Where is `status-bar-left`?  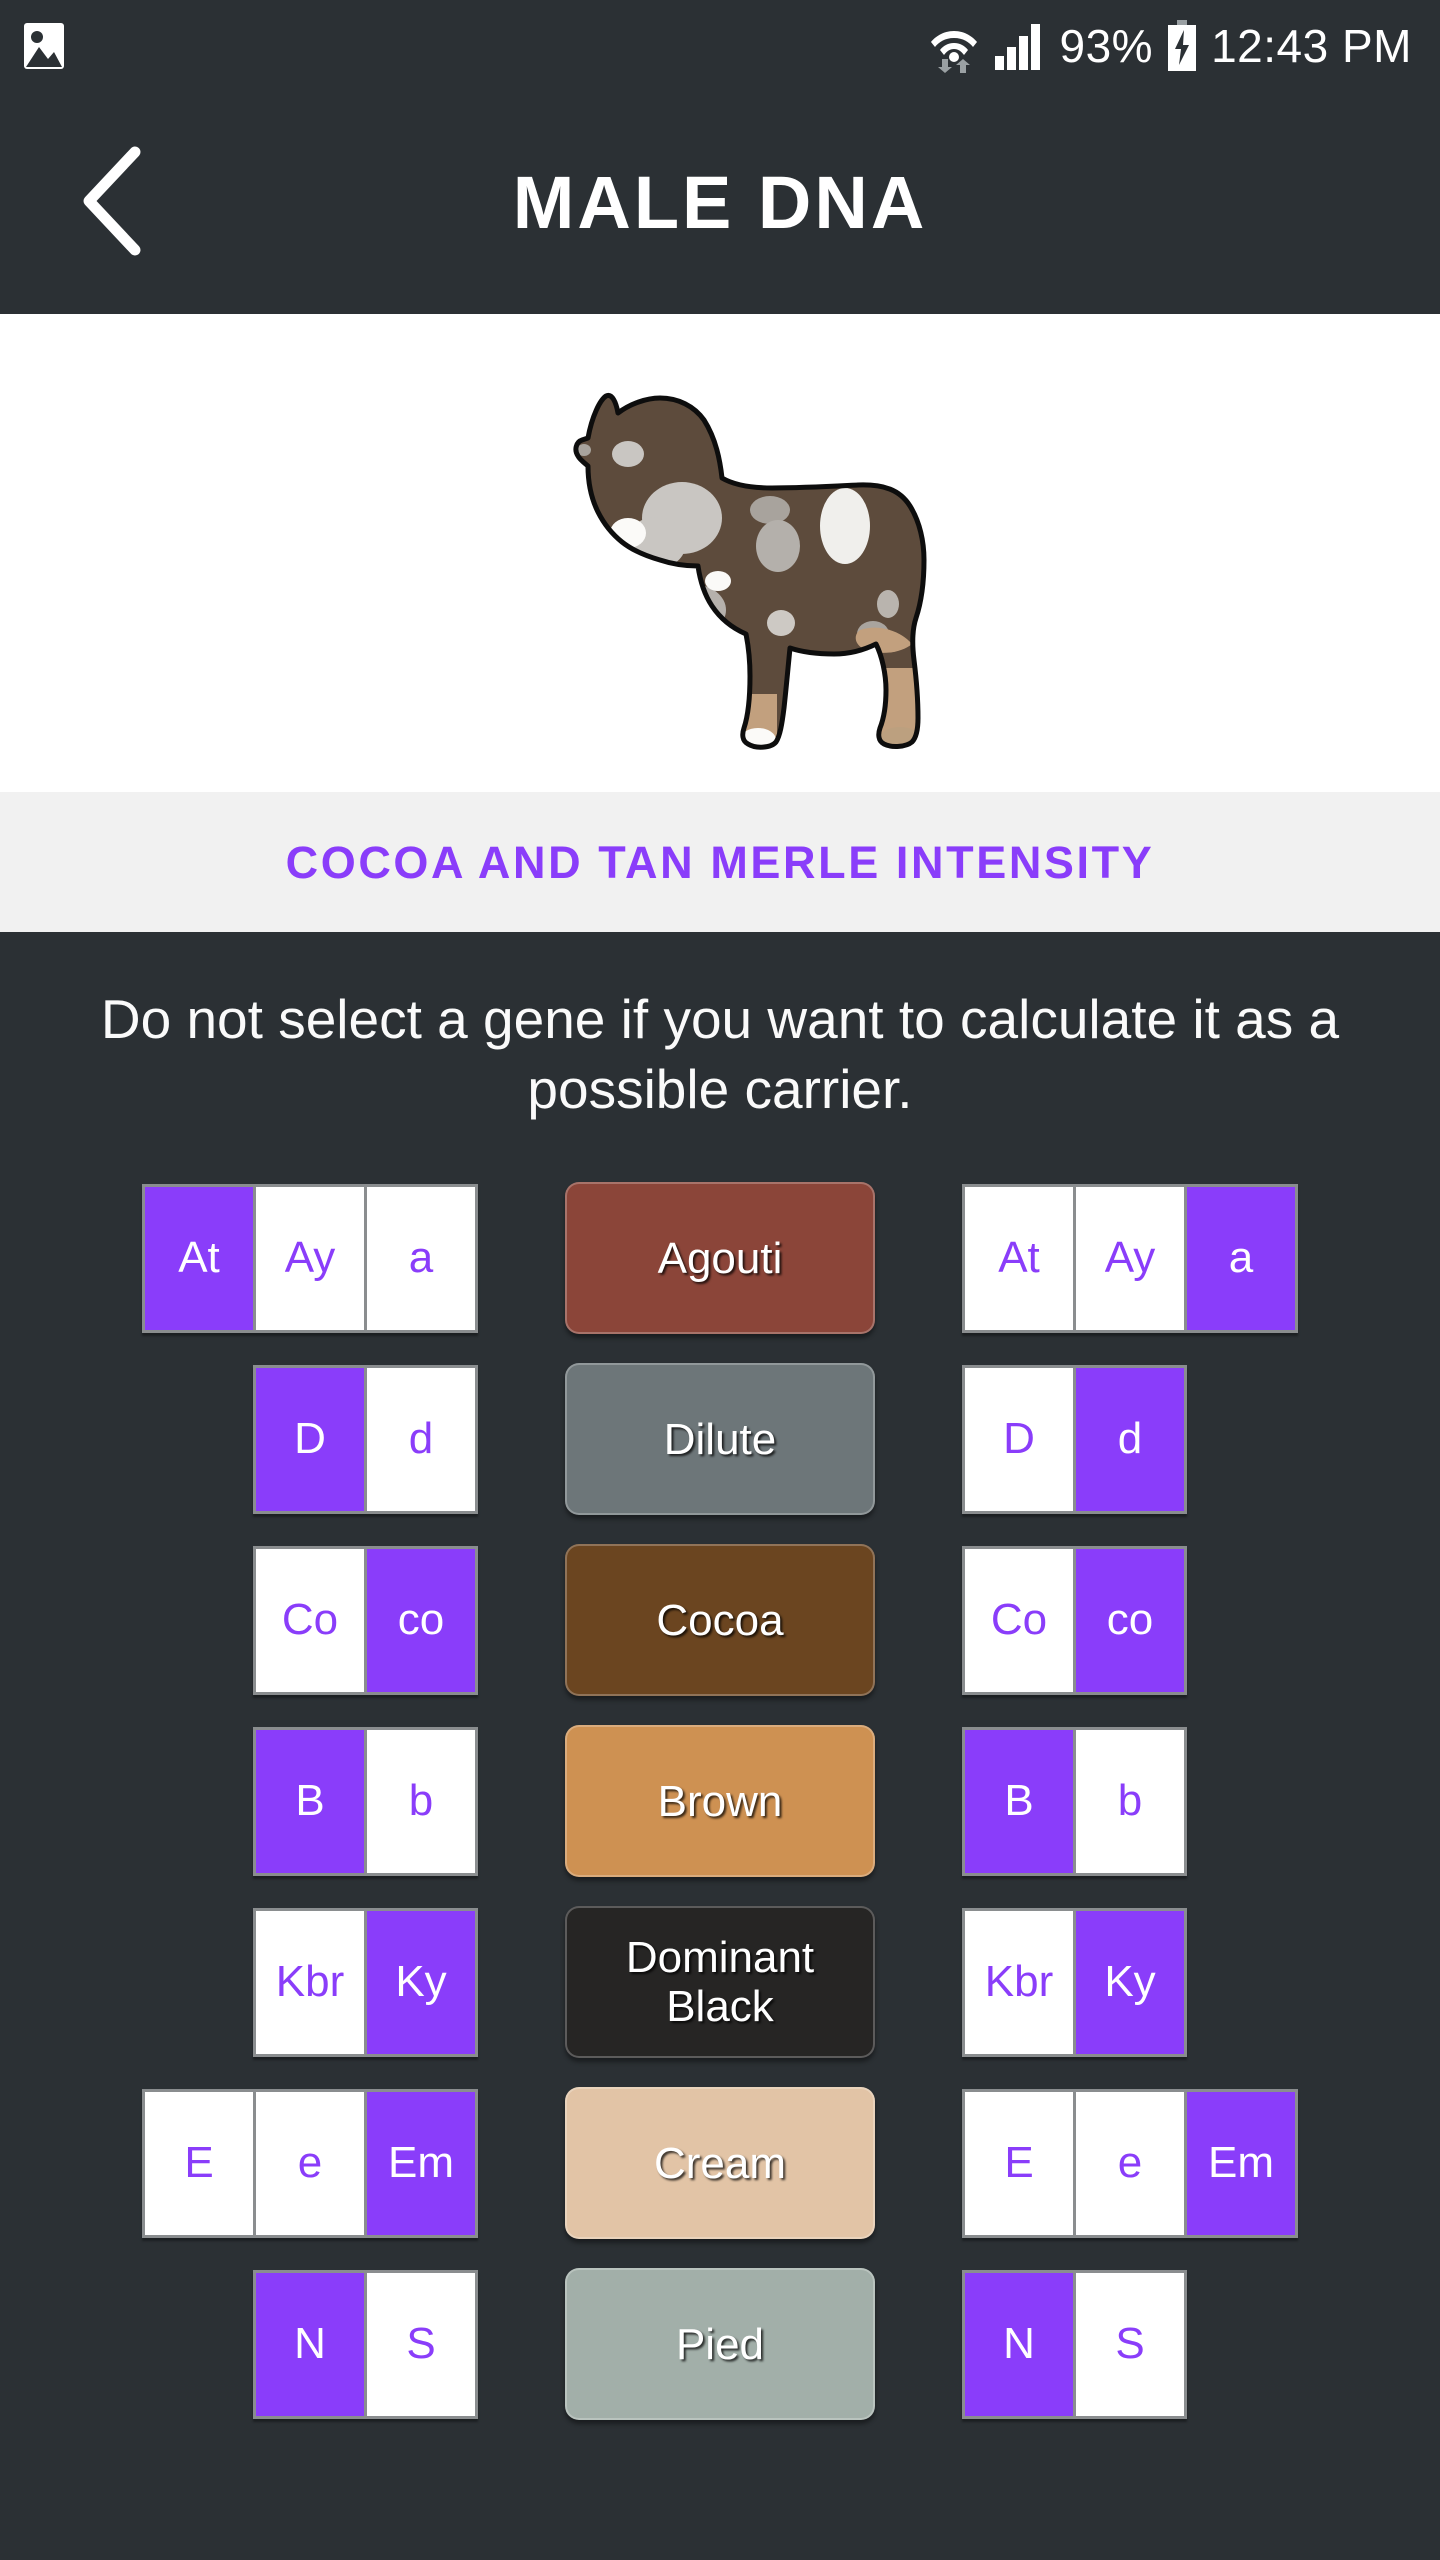 status-bar-left is located at coordinates (44, 46).